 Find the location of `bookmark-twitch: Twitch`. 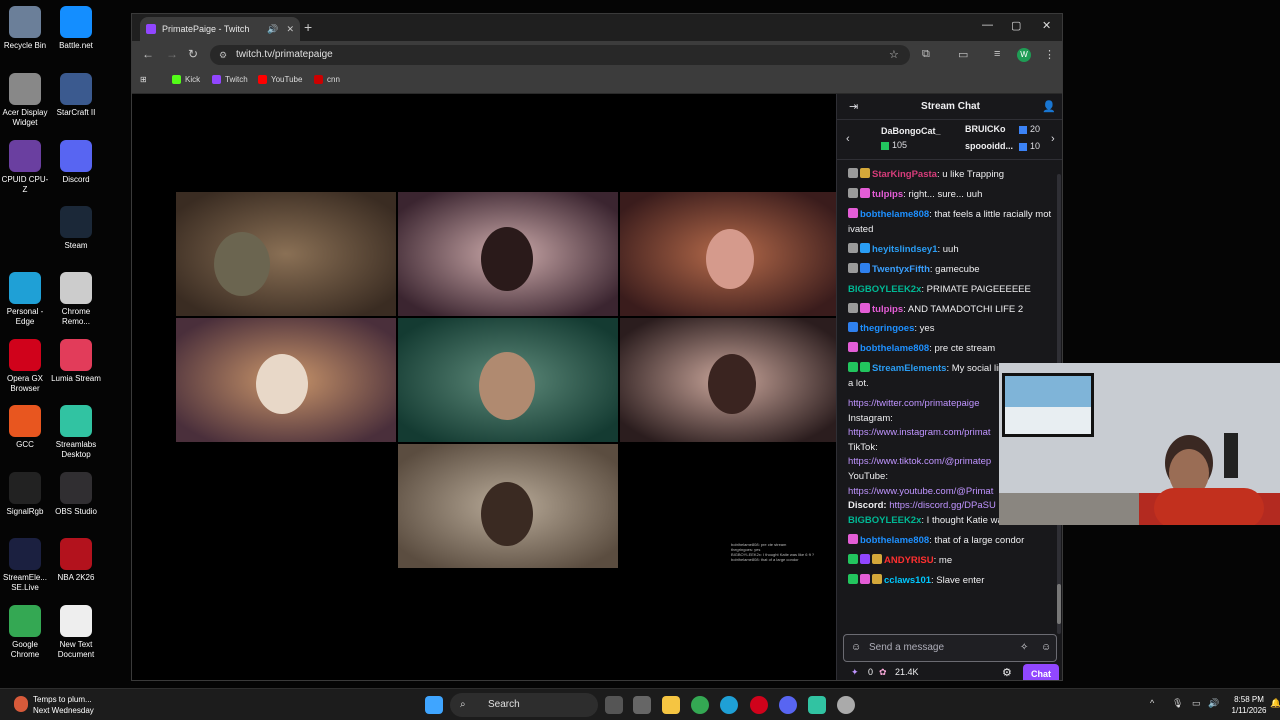

bookmark-twitch: Twitch is located at coordinates (230, 79).